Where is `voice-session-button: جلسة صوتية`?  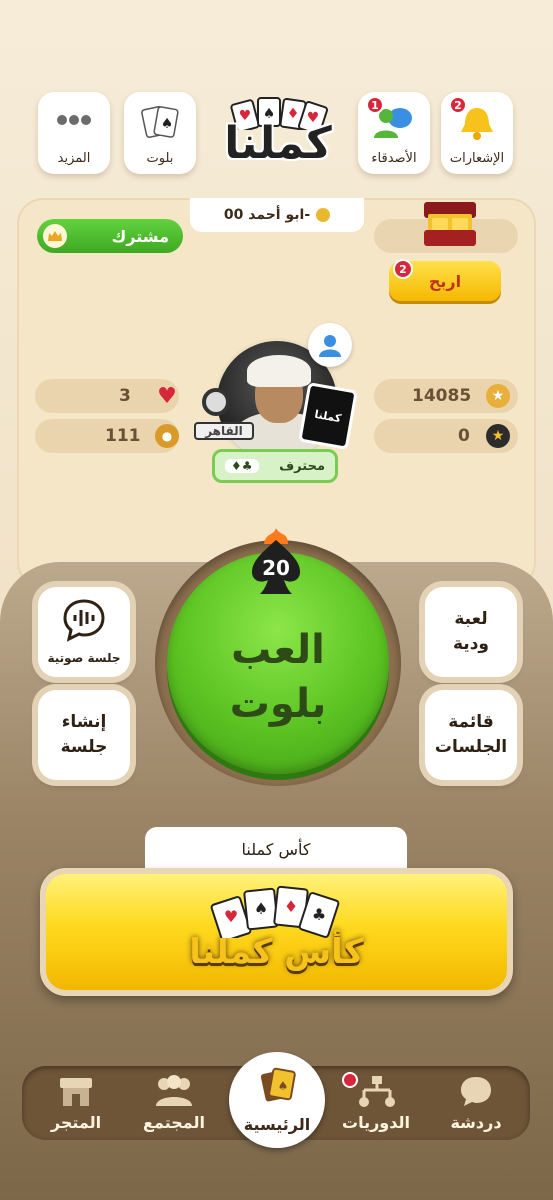
voice-session-button: جلسة صوتية is located at coordinates (84, 632).